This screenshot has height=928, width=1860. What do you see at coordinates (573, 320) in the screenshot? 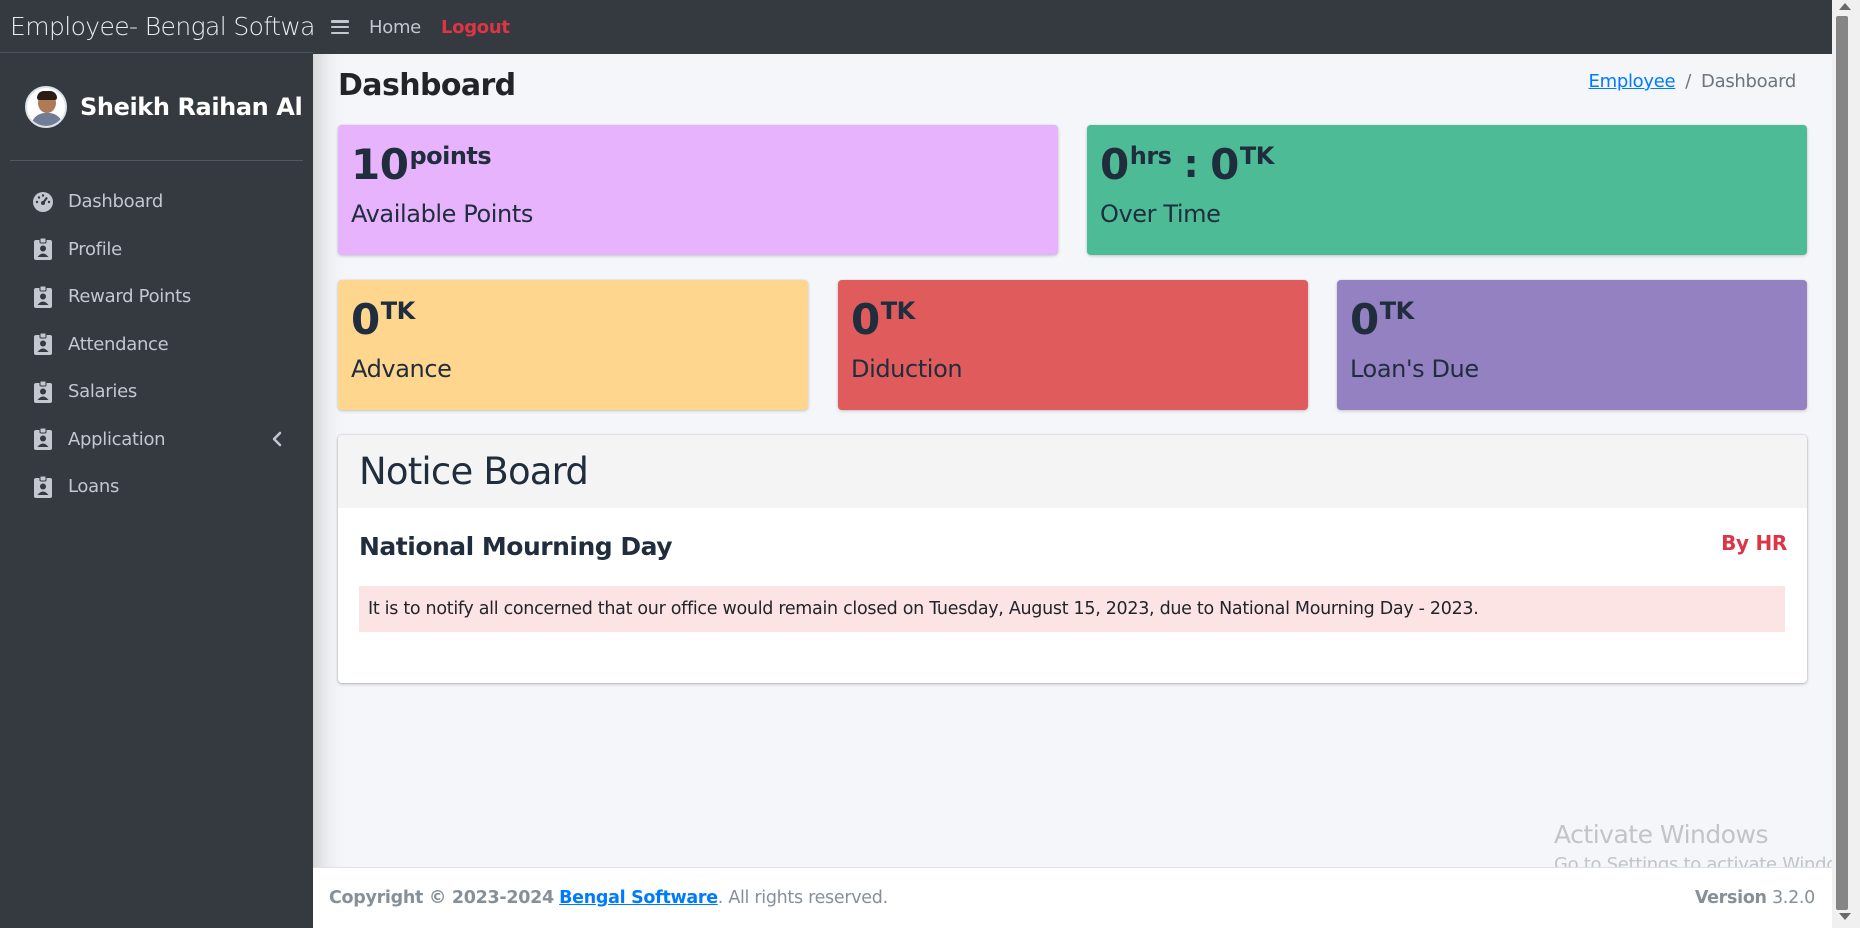
I see `advance-value-row: 0TK` at bounding box center [573, 320].